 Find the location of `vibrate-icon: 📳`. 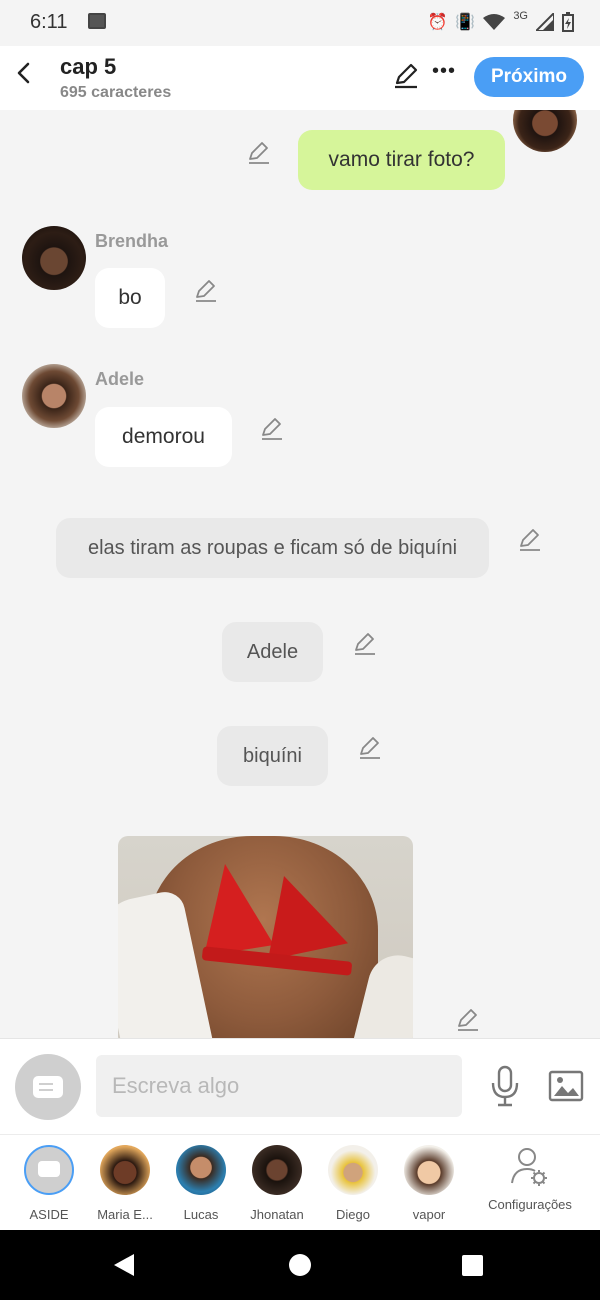

vibrate-icon: 📳 is located at coordinates (465, 22).